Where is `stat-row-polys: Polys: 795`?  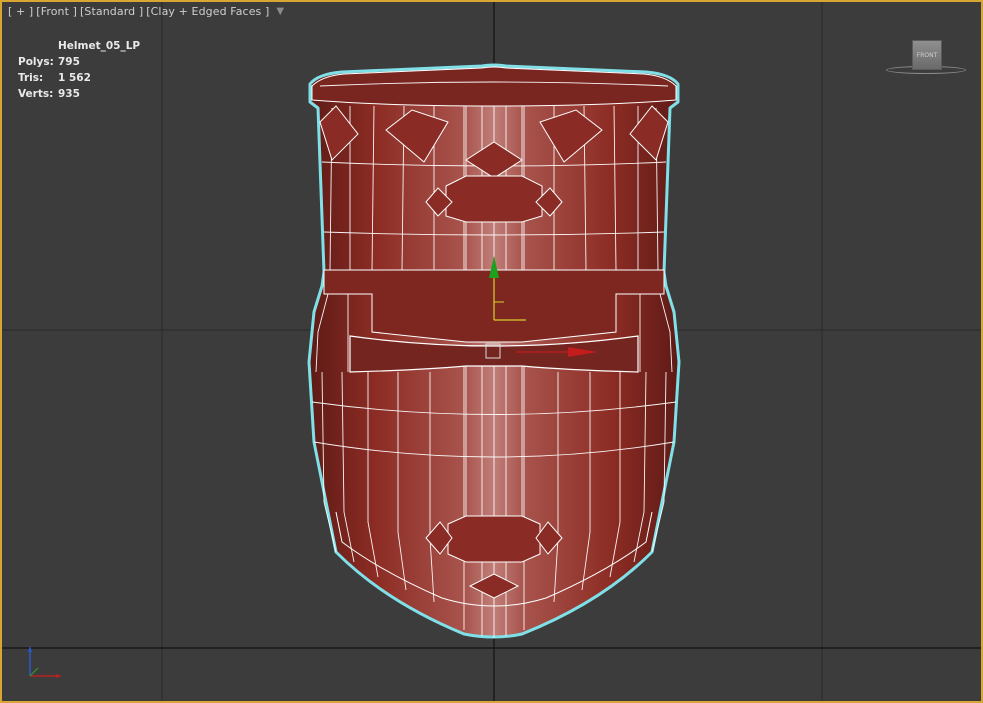 stat-row-polys: Polys: 795 is located at coordinates (79, 62).